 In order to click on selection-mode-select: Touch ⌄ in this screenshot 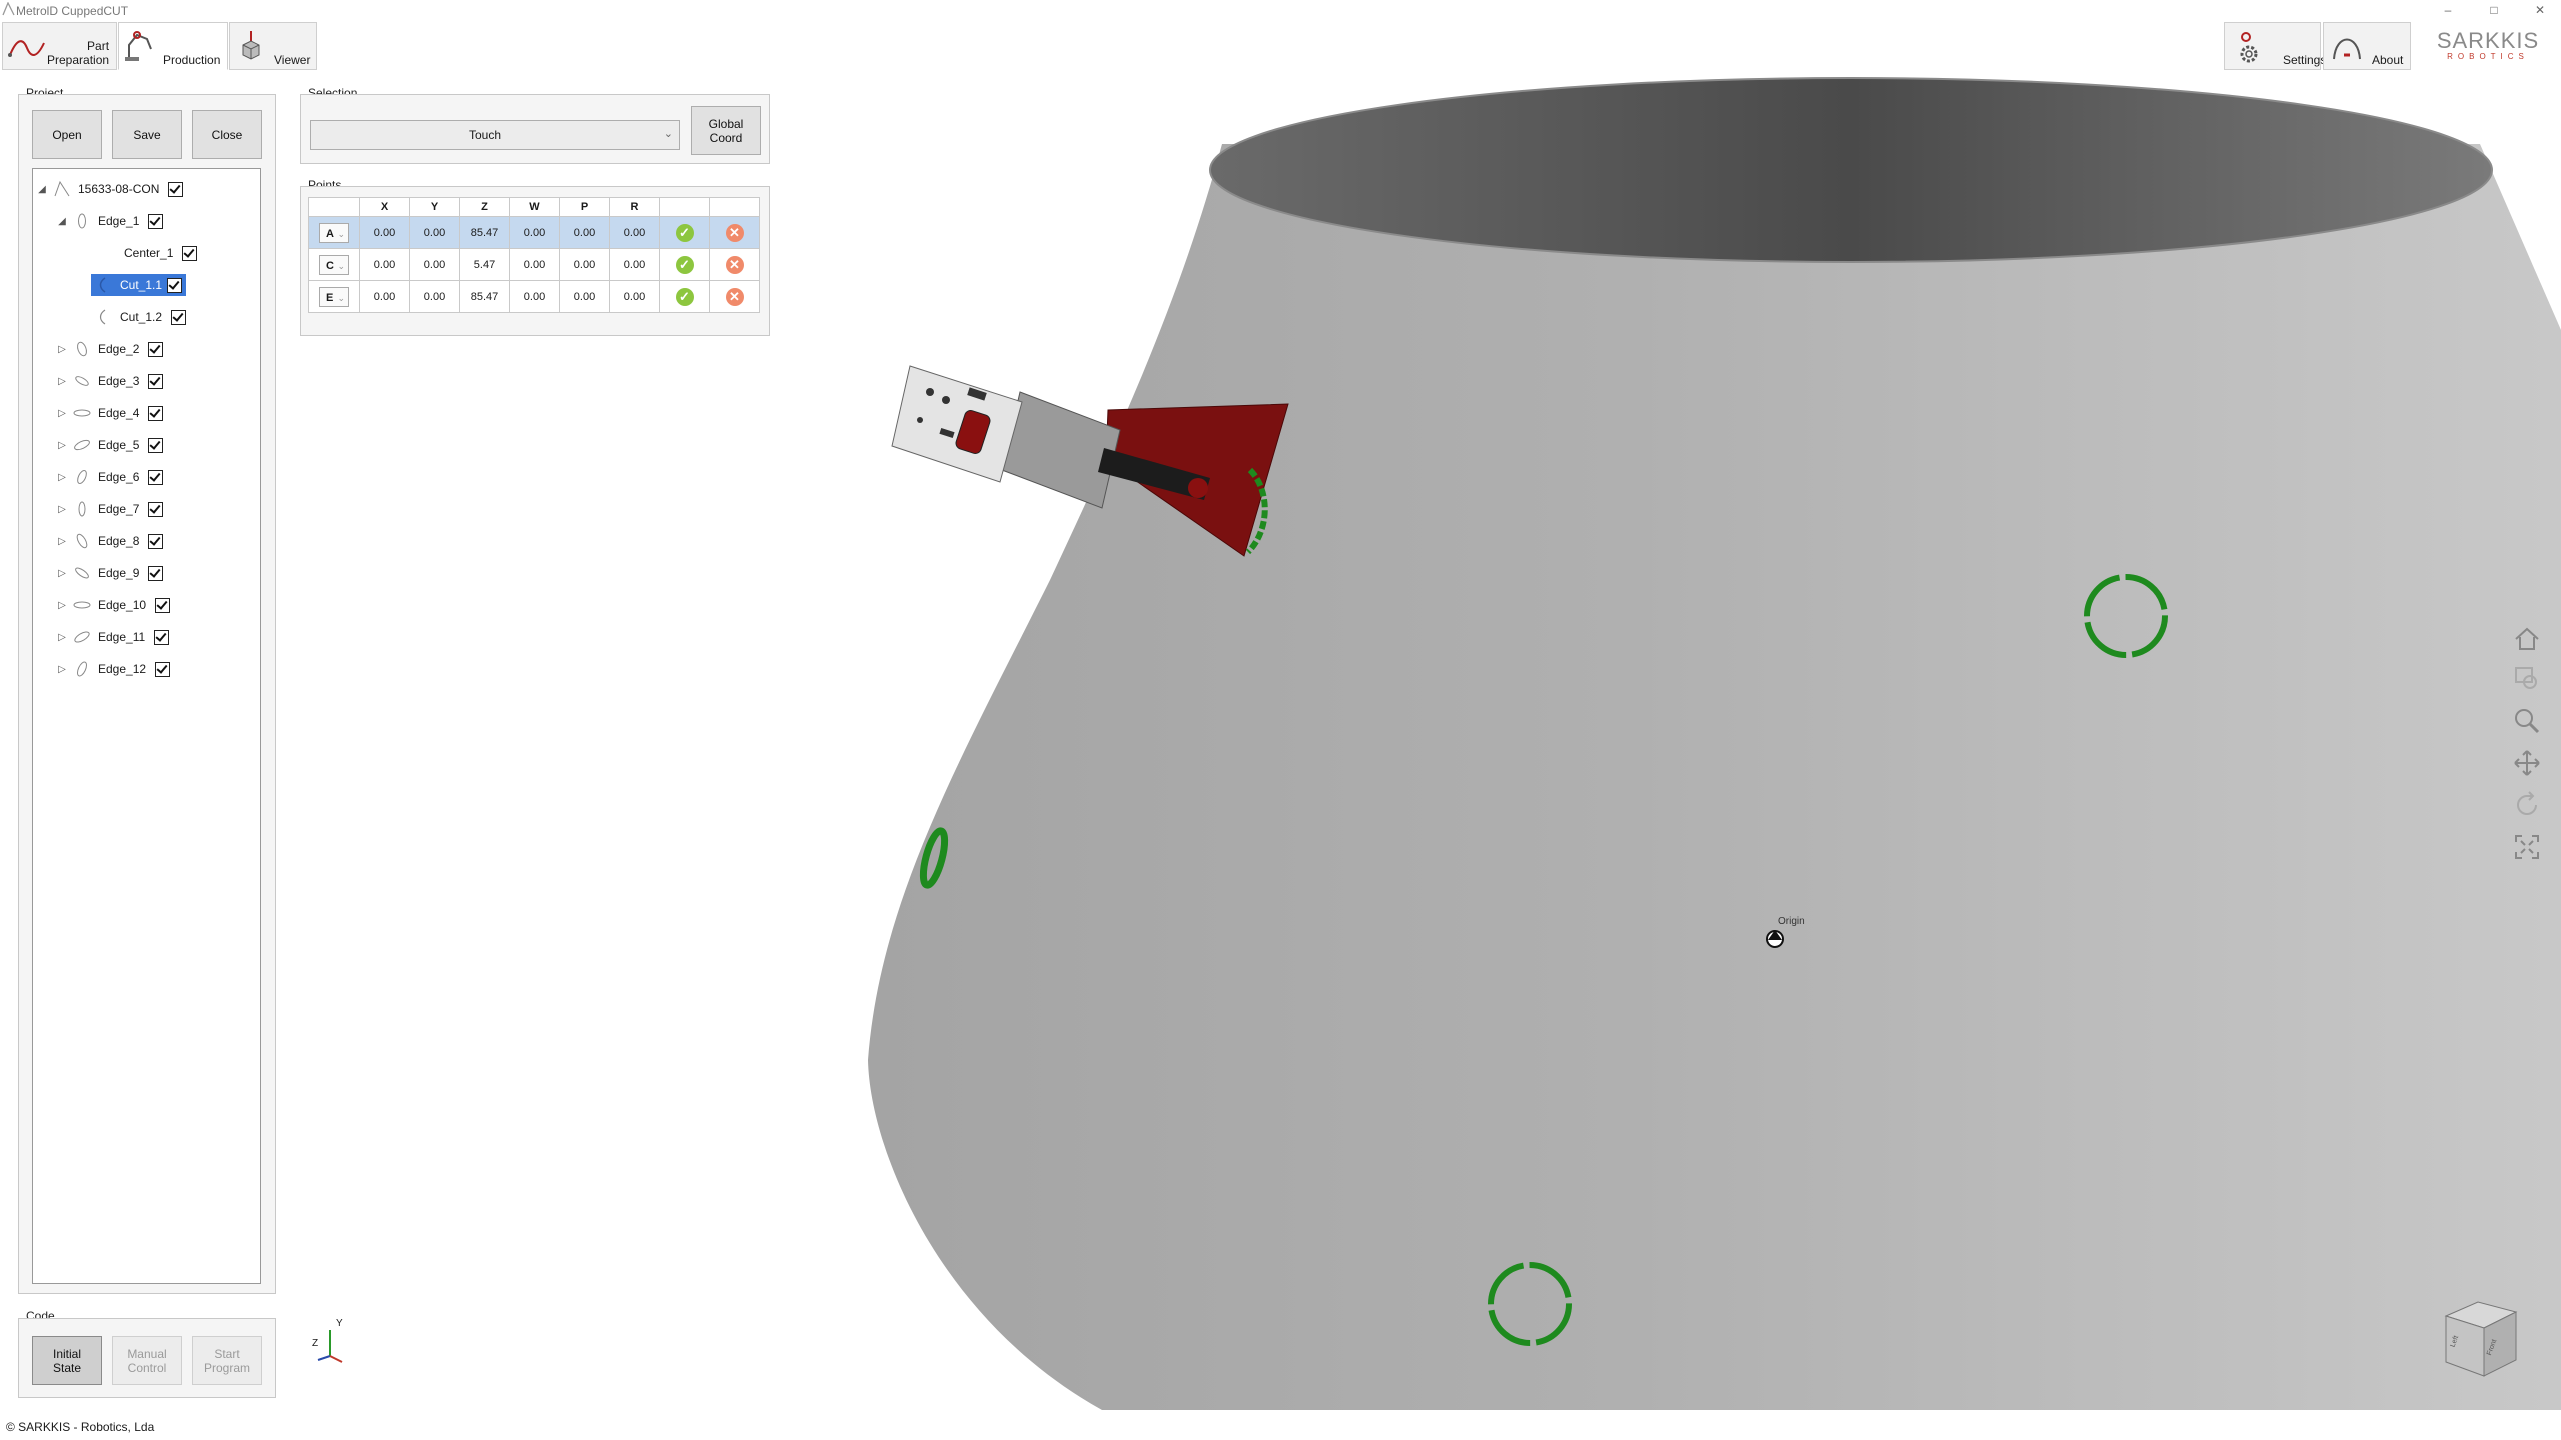, I will do `click(495, 135)`.